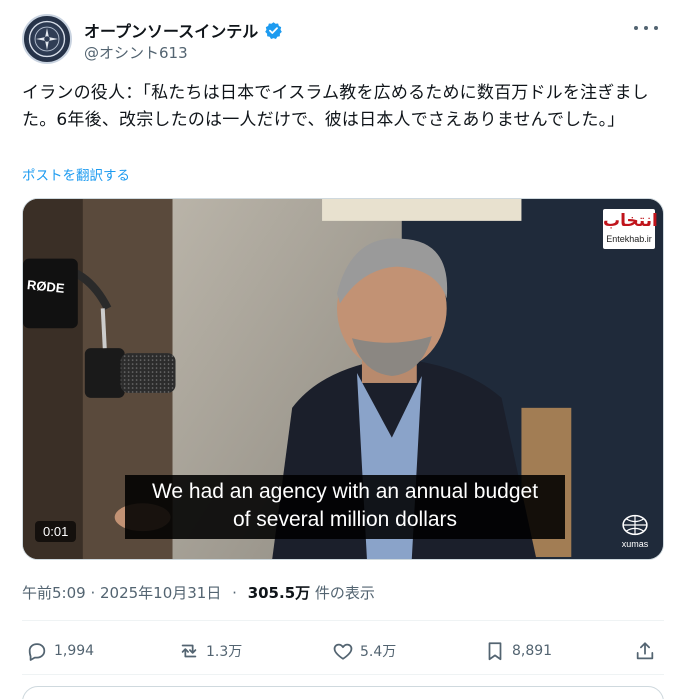 The image size is (680, 699). Describe the element at coordinates (224, 652) in the screenshot. I see `repost-count: 1.3万` at that location.